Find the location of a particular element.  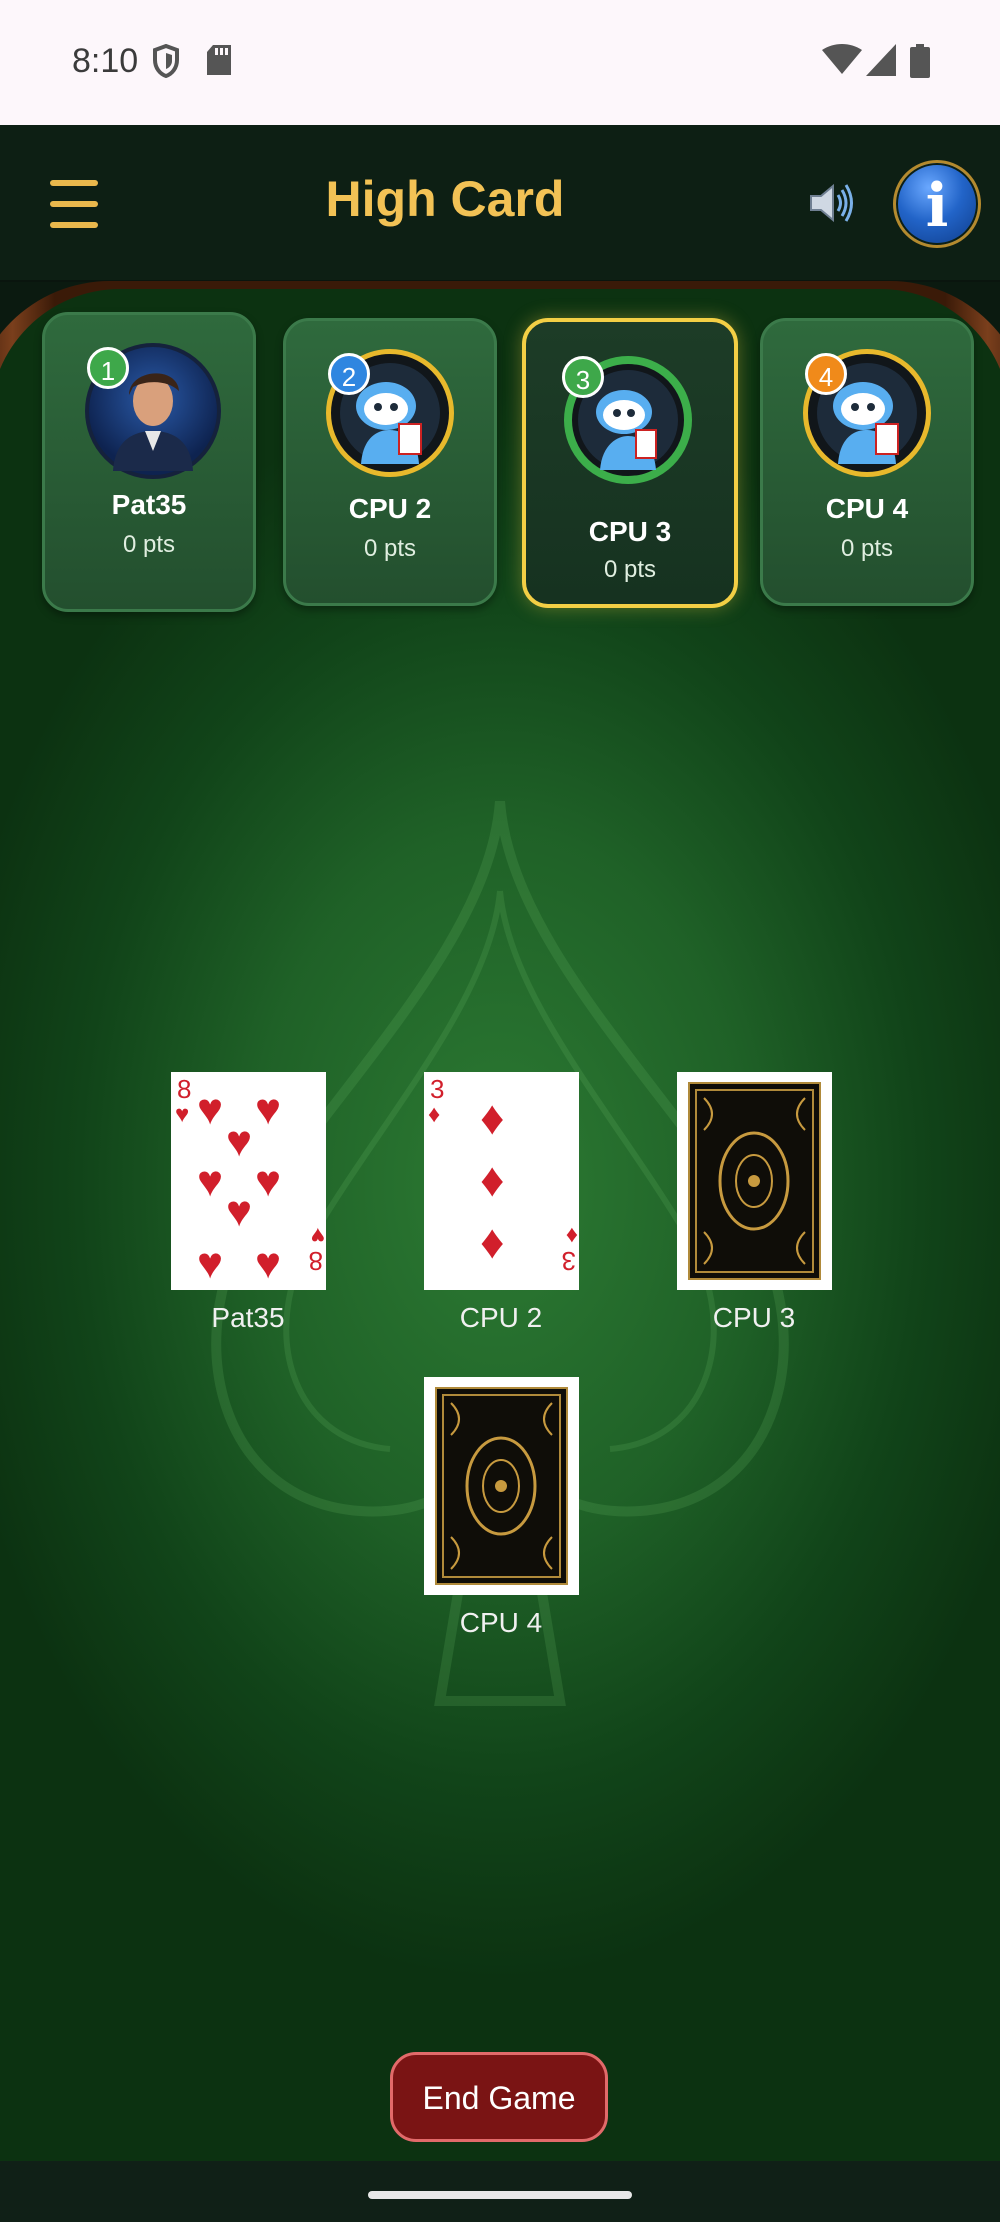

eight-of-hearts-card: 8 ♥ 8♥ ♥ ♥ ♥ ♥ ♥ ♥ ♥ ♥ is located at coordinates (250, 1181).